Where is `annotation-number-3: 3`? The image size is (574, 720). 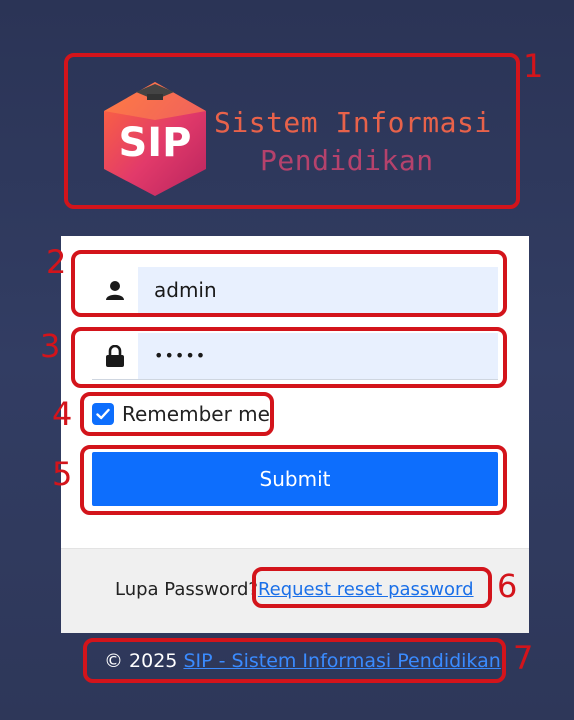
annotation-number-3: 3 is located at coordinates (50, 346).